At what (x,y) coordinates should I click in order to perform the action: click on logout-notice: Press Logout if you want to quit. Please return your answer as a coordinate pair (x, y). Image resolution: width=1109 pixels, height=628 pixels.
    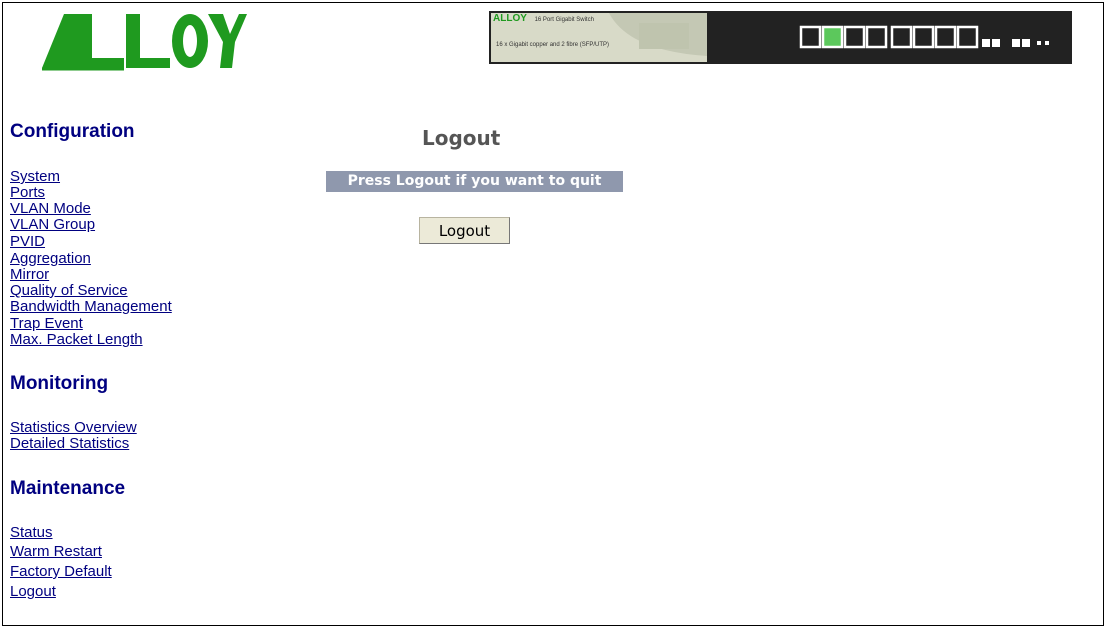
    Looking at the image, I should click on (474, 181).